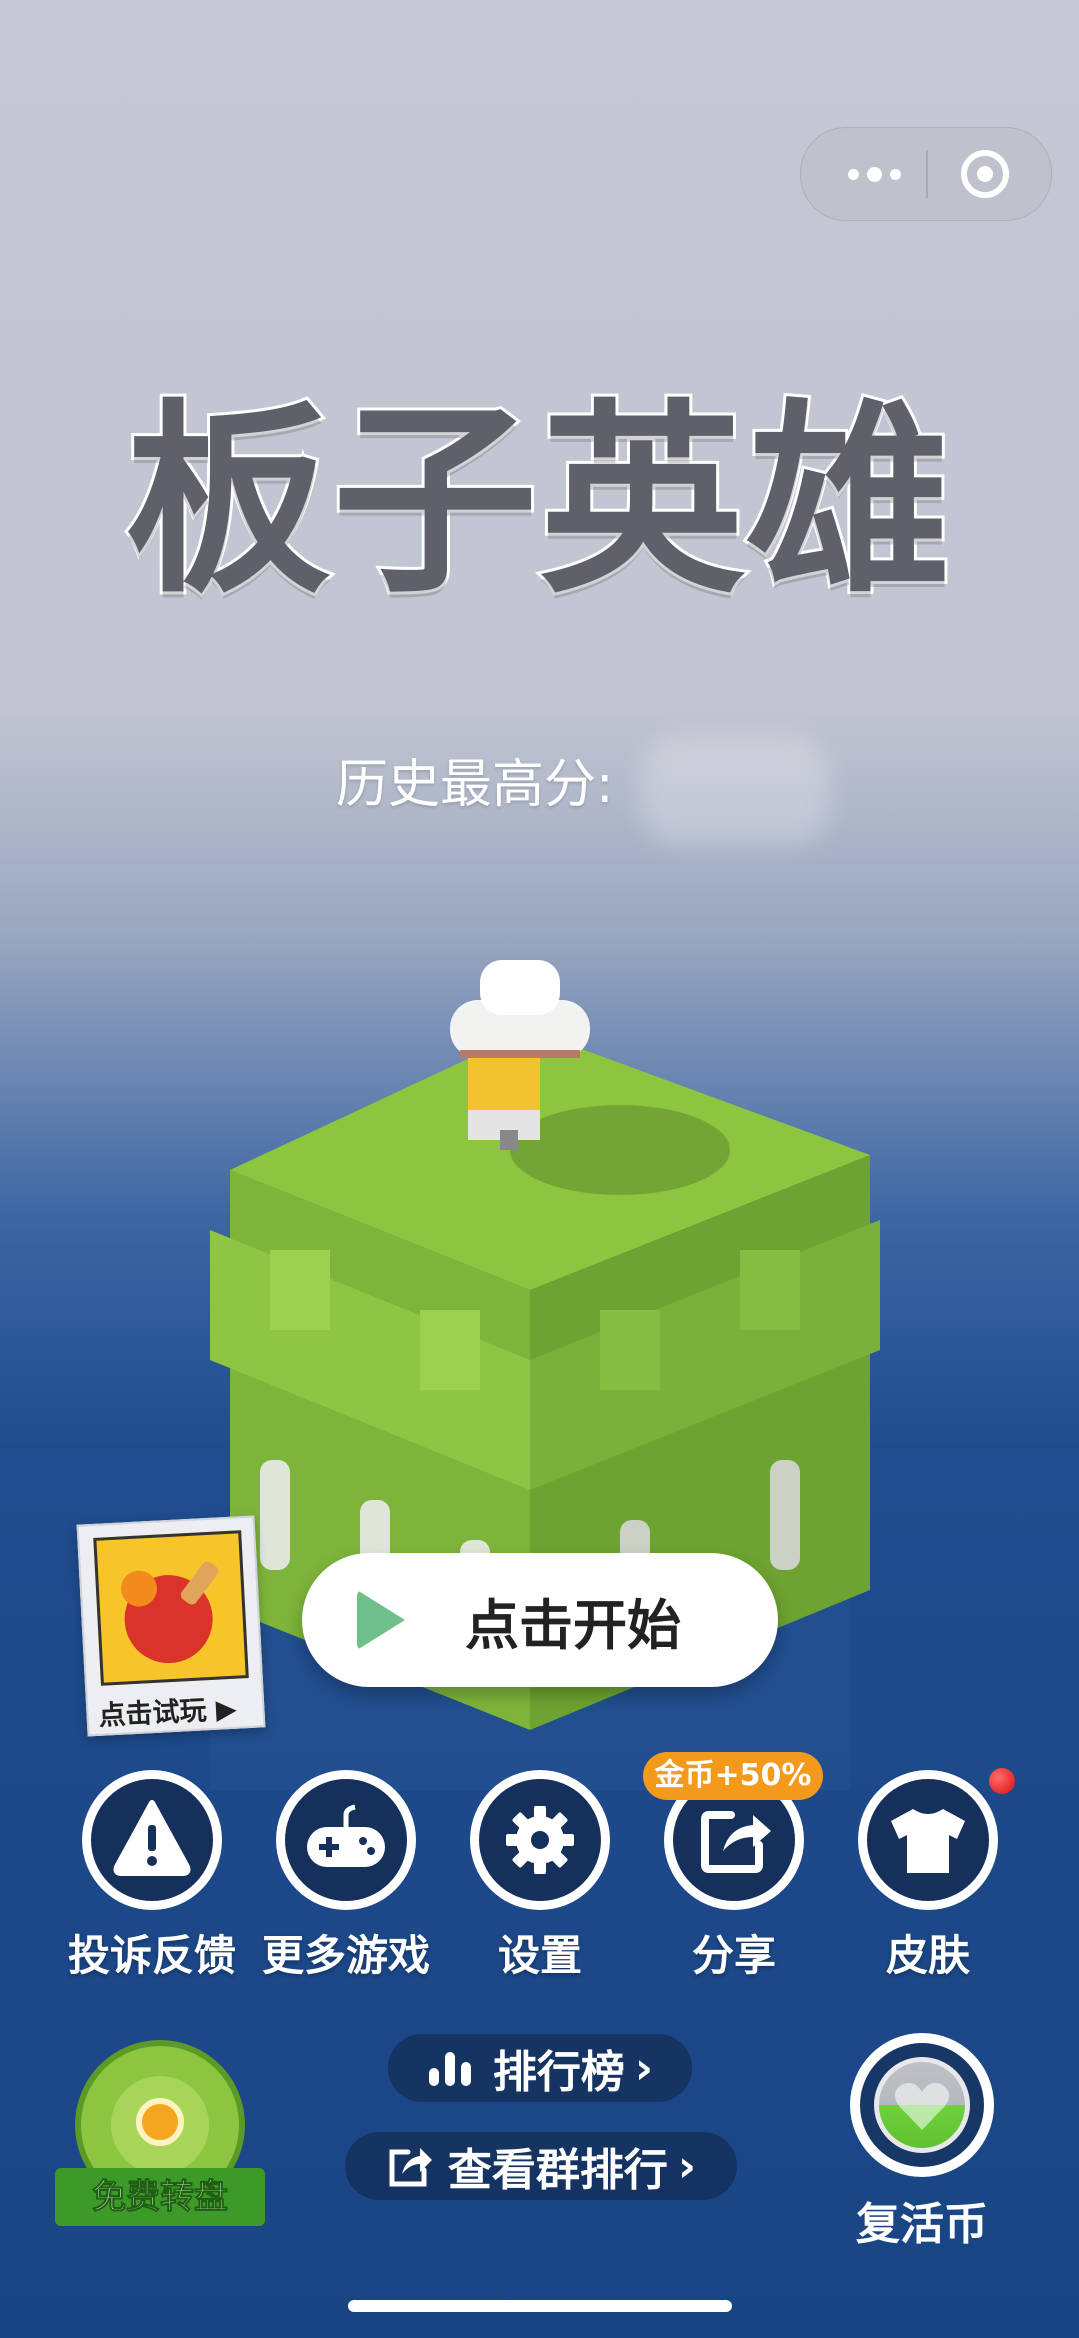  Describe the element at coordinates (1002, 1781) in the screenshot. I see `notification-dot` at that location.